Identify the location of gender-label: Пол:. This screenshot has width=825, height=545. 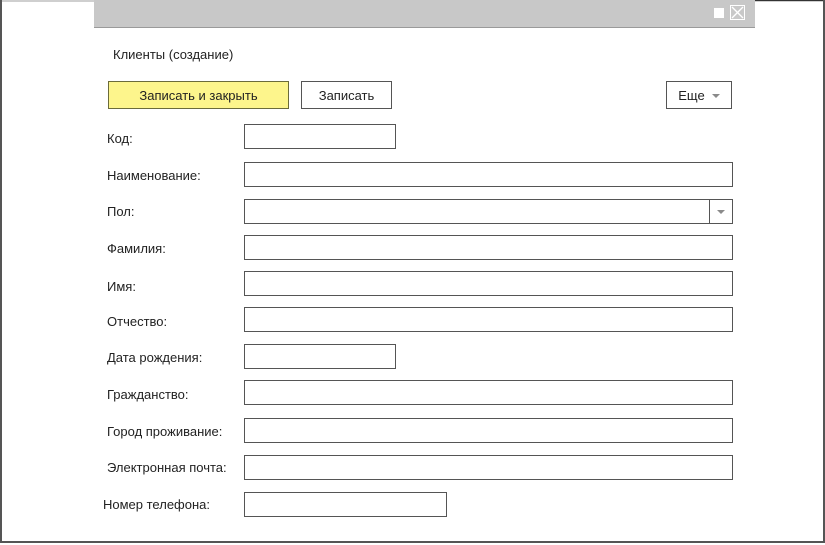
(121, 211).